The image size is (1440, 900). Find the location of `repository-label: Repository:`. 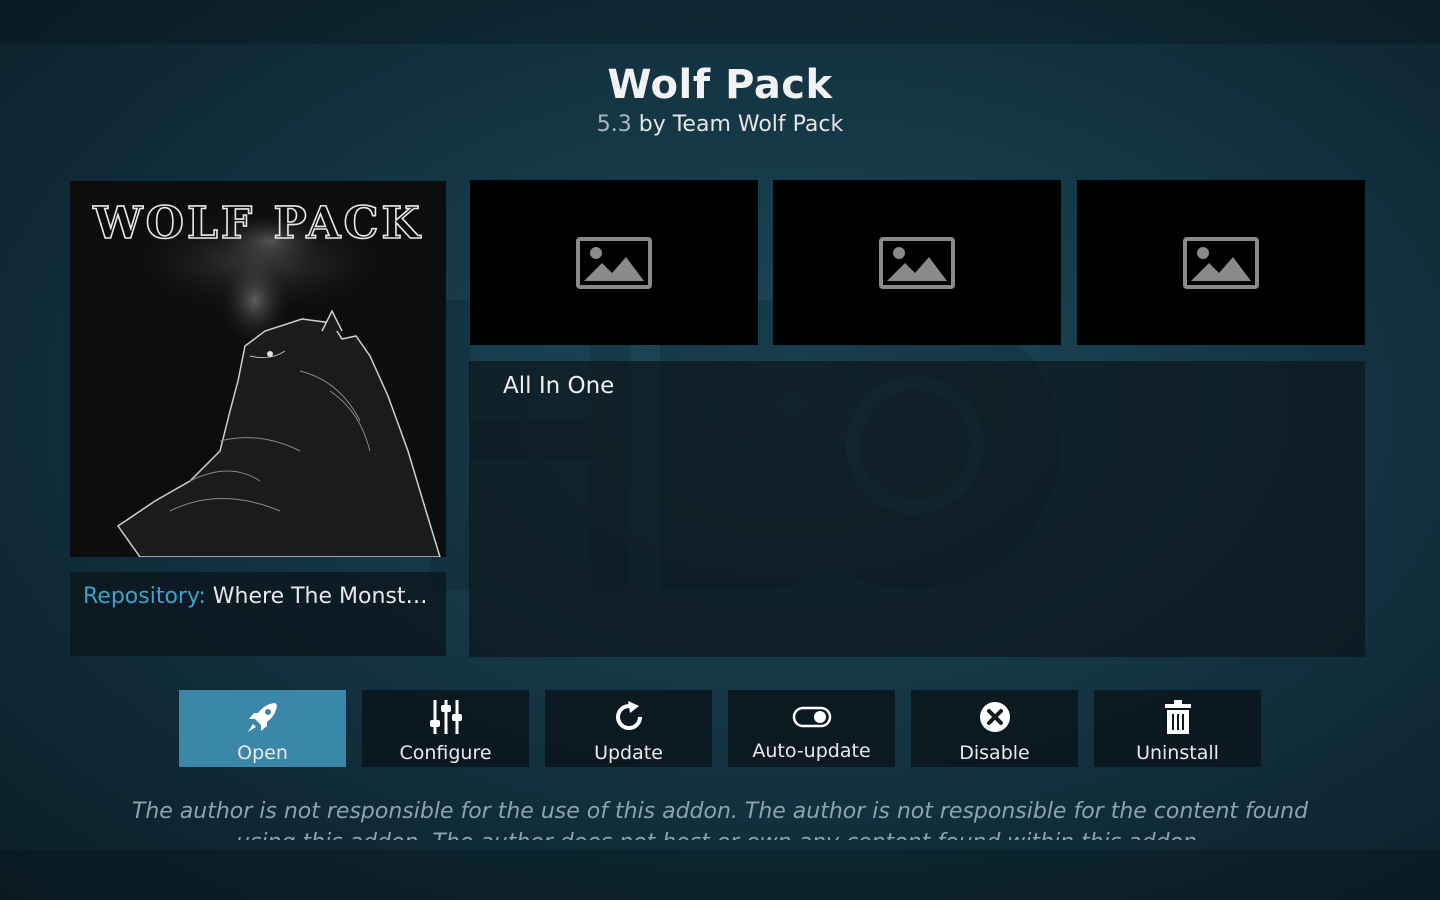

repository-label: Repository: is located at coordinates (144, 596).